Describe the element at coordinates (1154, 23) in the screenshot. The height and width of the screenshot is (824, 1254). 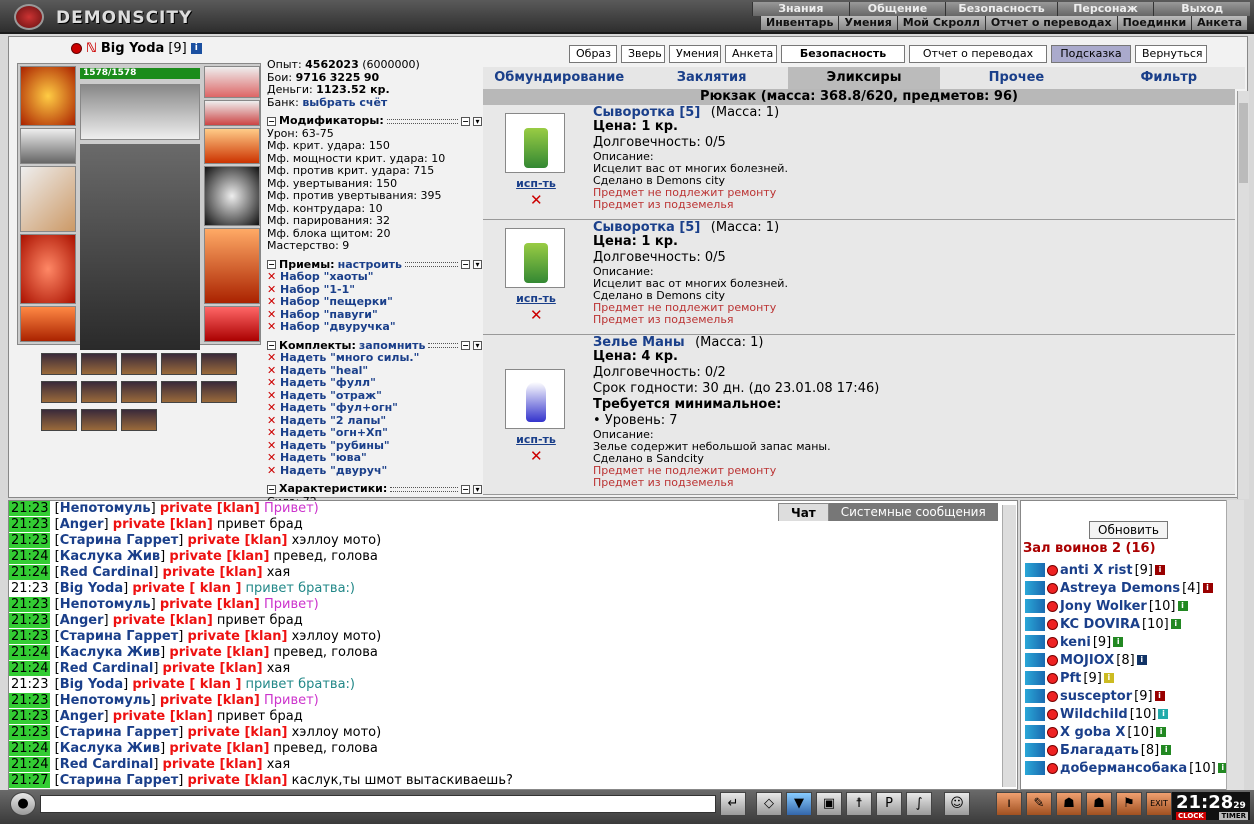
I see `submenu-fights: Поединки` at that location.